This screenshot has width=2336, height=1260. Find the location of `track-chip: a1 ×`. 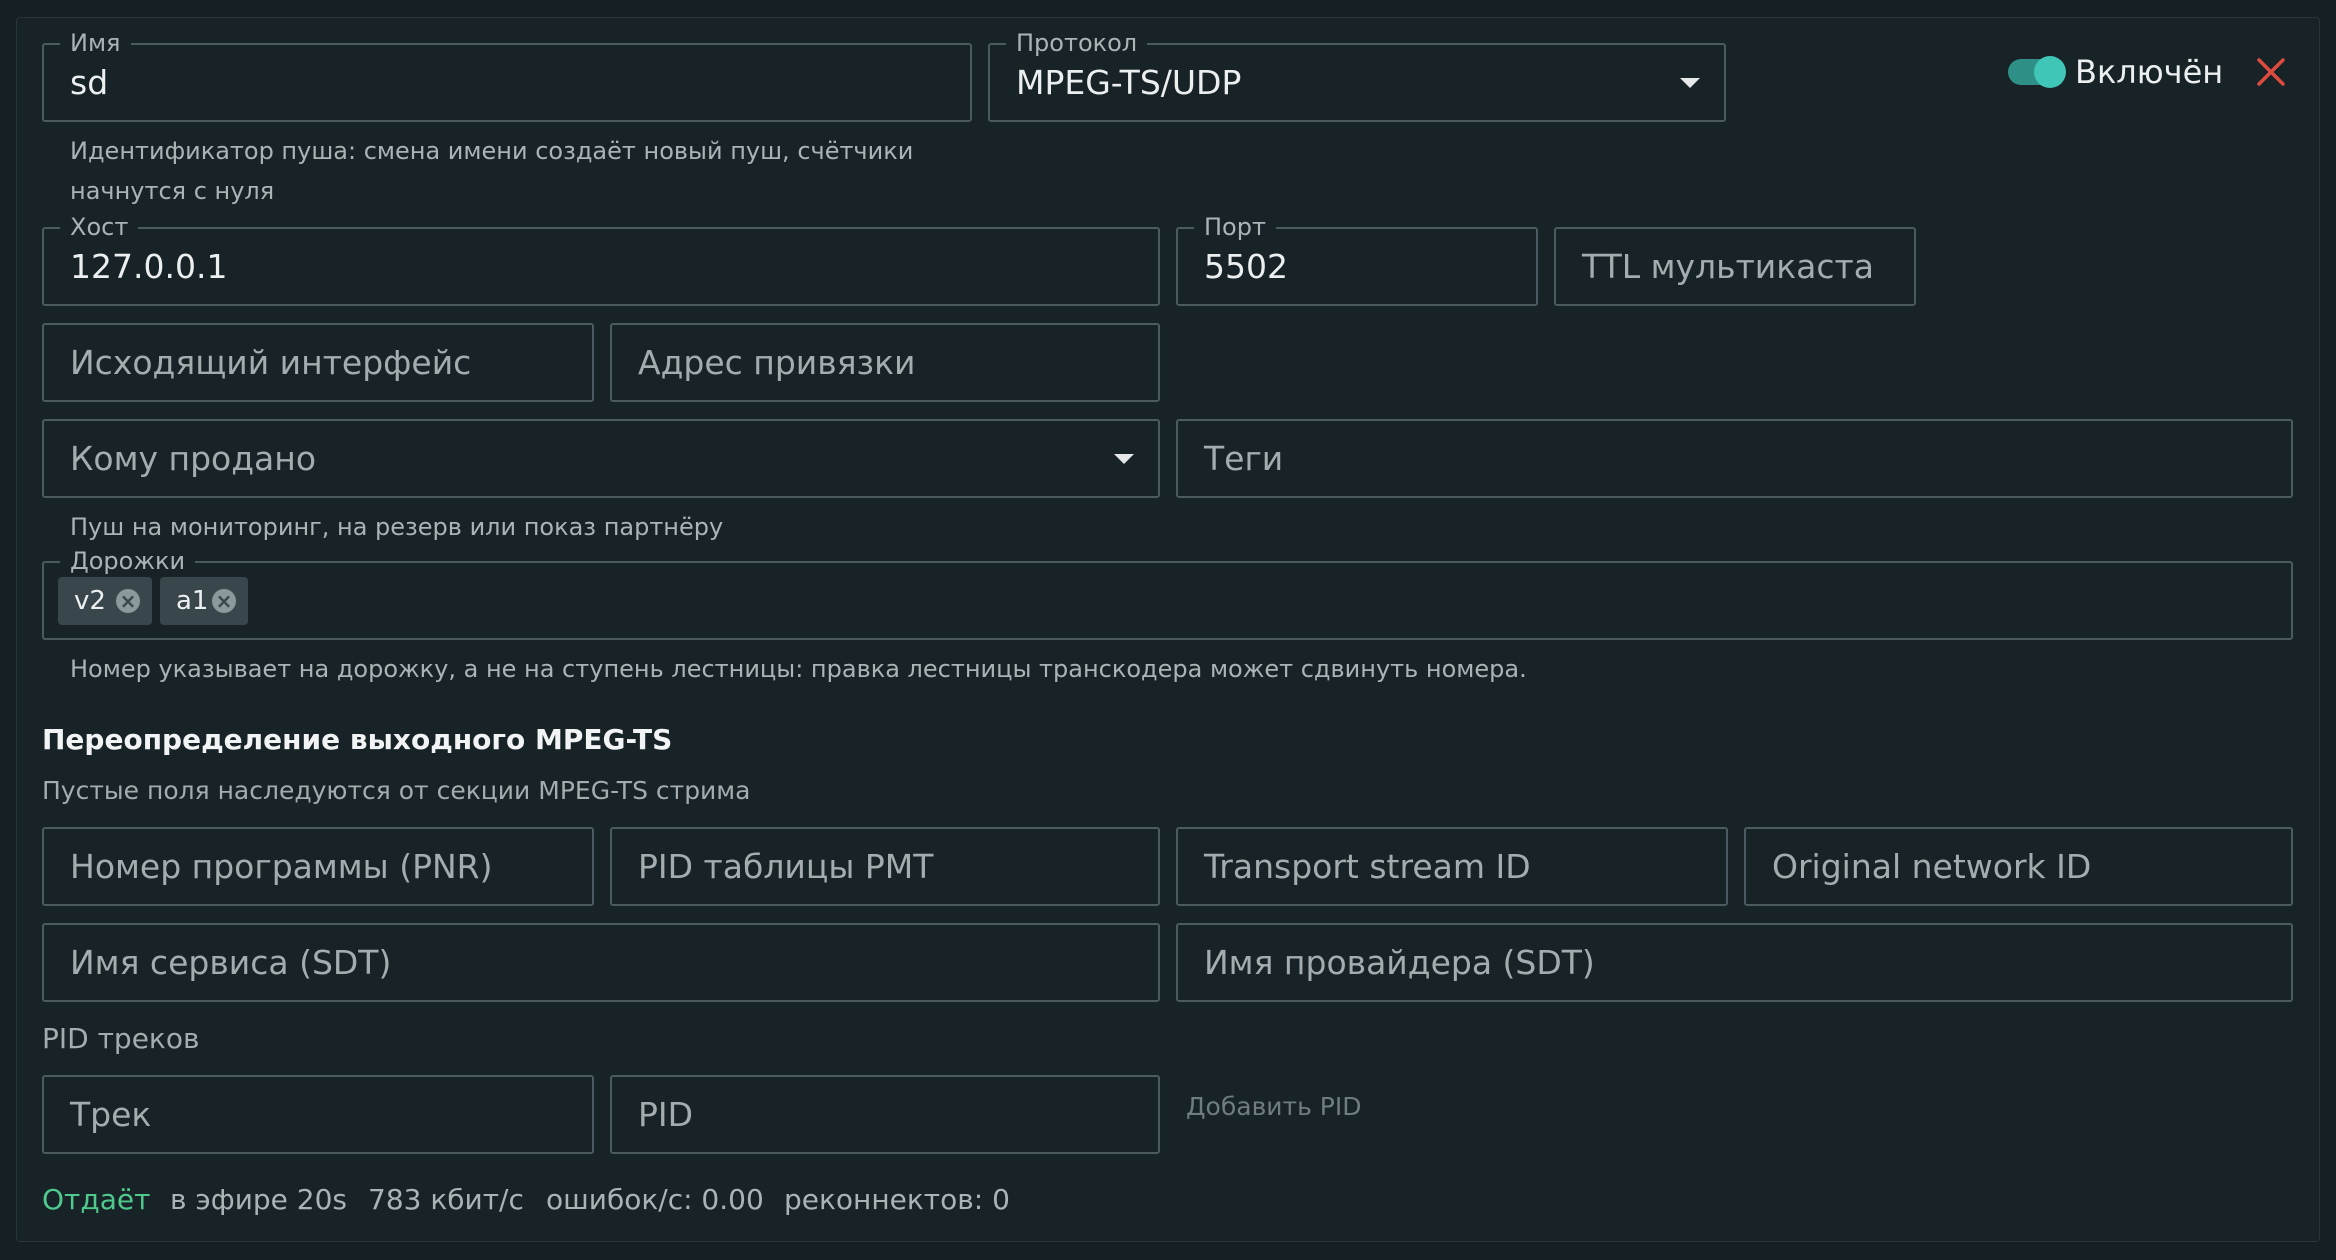

track-chip: a1 × is located at coordinates (204, 601).